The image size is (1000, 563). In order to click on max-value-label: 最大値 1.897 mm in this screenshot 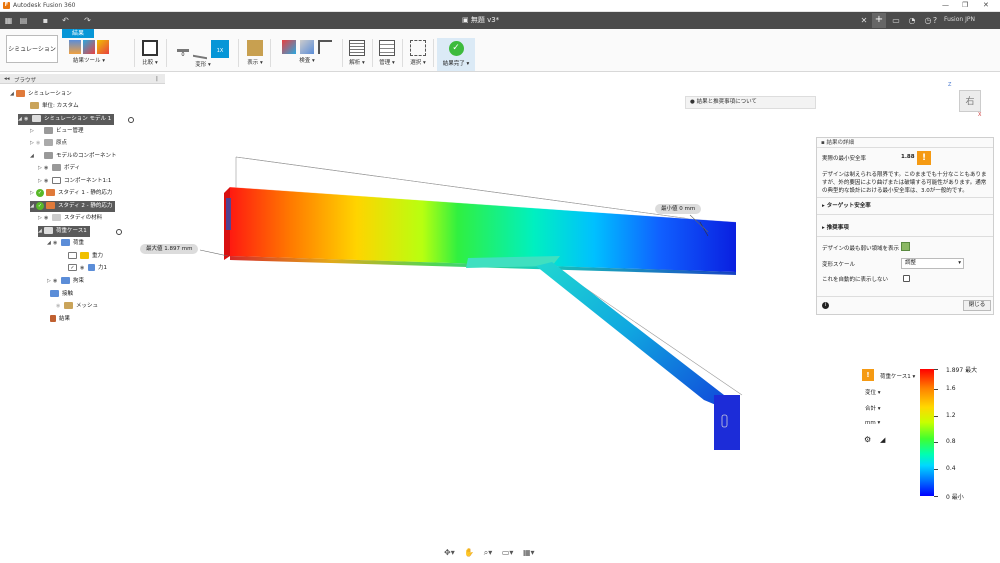, I will do `click(169, 249)`.